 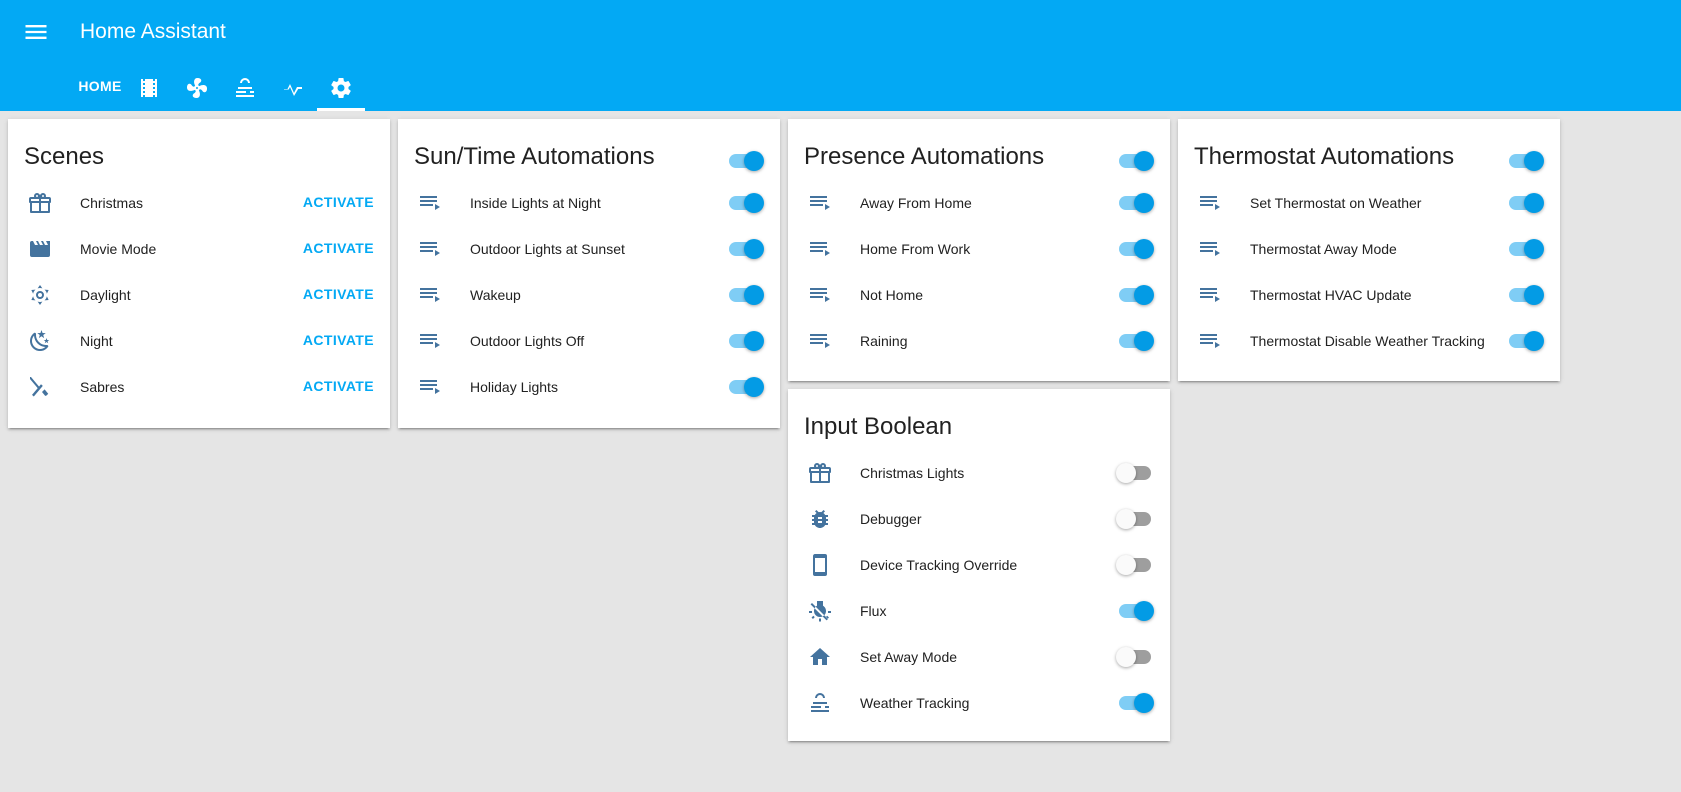 I want to click on cellphone-icon, so click(x=820, y=565).